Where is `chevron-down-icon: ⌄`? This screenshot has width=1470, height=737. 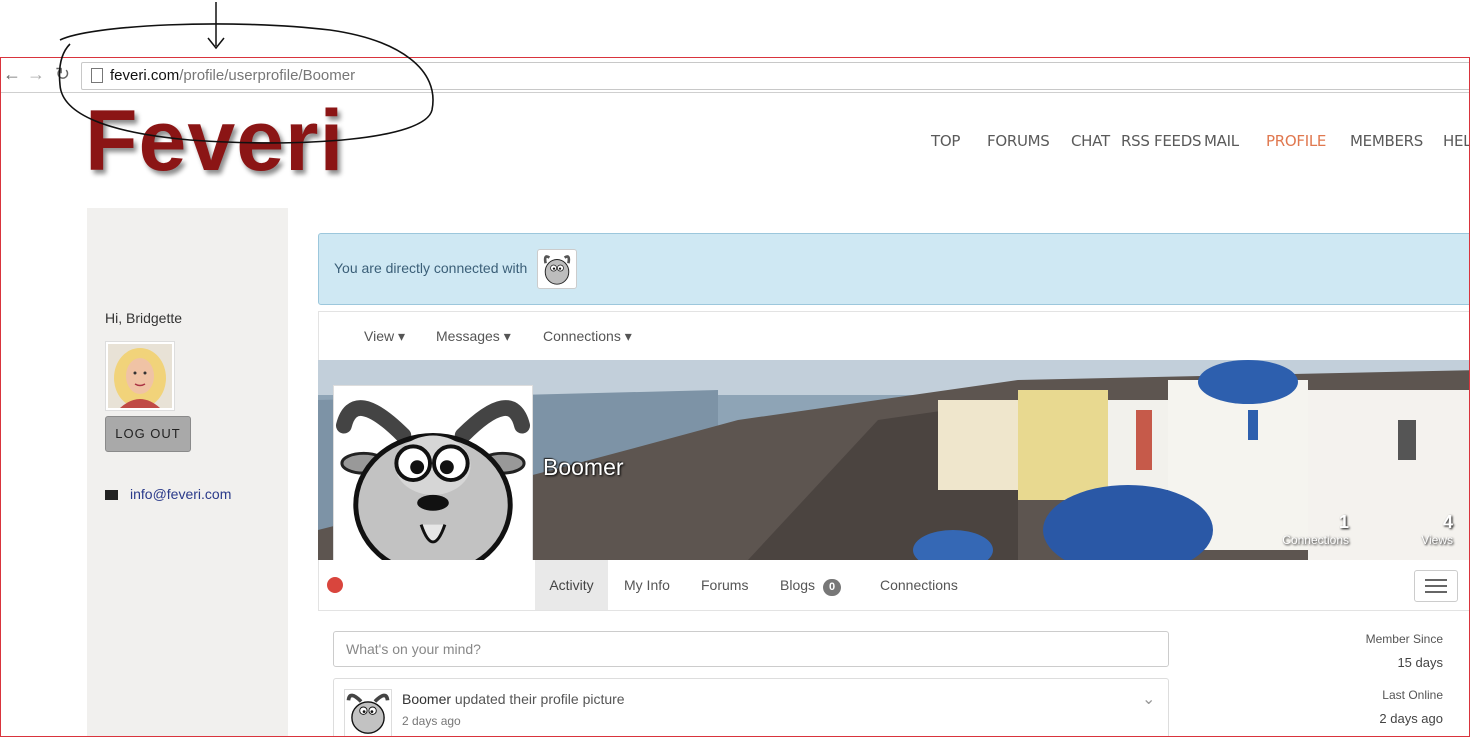
chevron-down-icon: ⌄ is located at coordinates (1148, 699).